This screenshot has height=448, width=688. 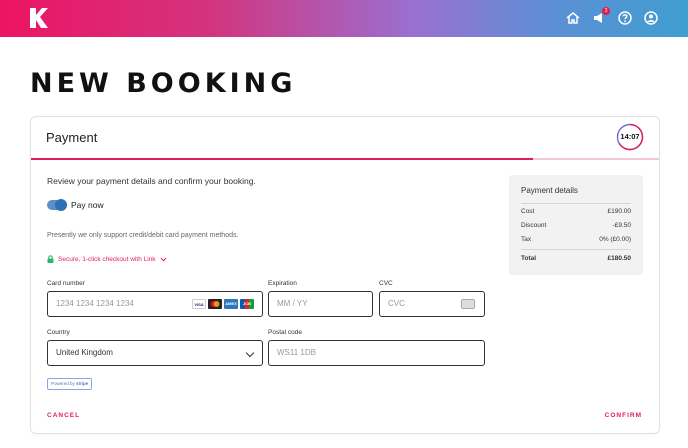 I want to click on help-icon, so click(x=625, y=18).